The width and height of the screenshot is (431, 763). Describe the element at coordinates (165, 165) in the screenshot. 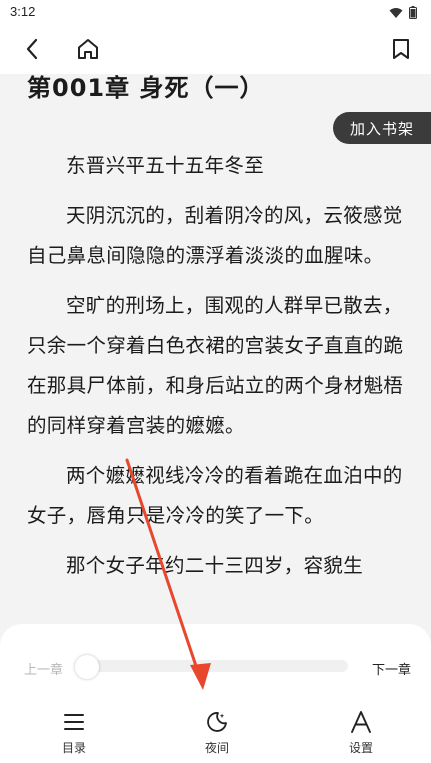

I see `paragraph: 东晋兴平五十五年冬至` at that location.